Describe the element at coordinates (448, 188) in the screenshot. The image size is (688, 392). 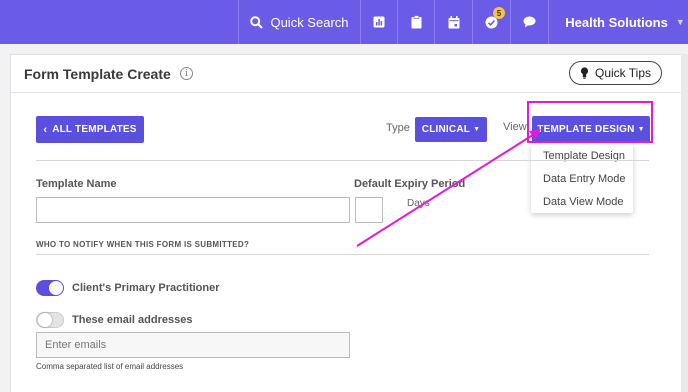
I see `annotation-arrow` at that location.